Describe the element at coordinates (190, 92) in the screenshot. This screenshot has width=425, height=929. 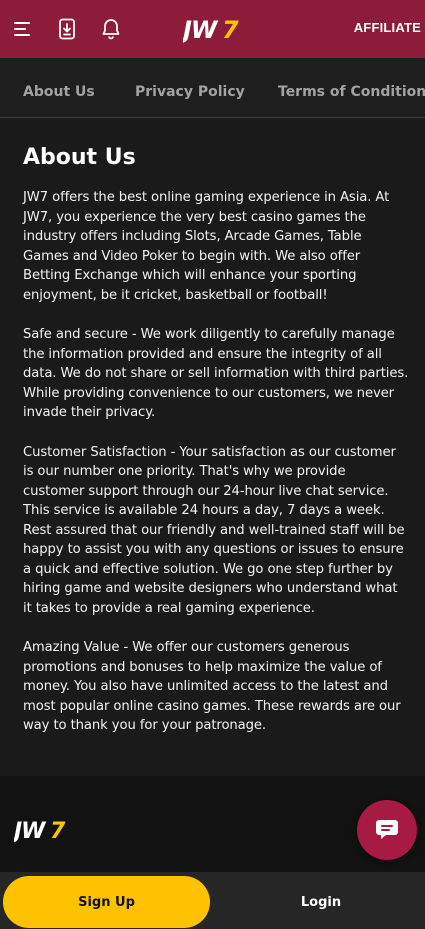
I see `nav-privacy-policy: Privacy Policy` at that location.